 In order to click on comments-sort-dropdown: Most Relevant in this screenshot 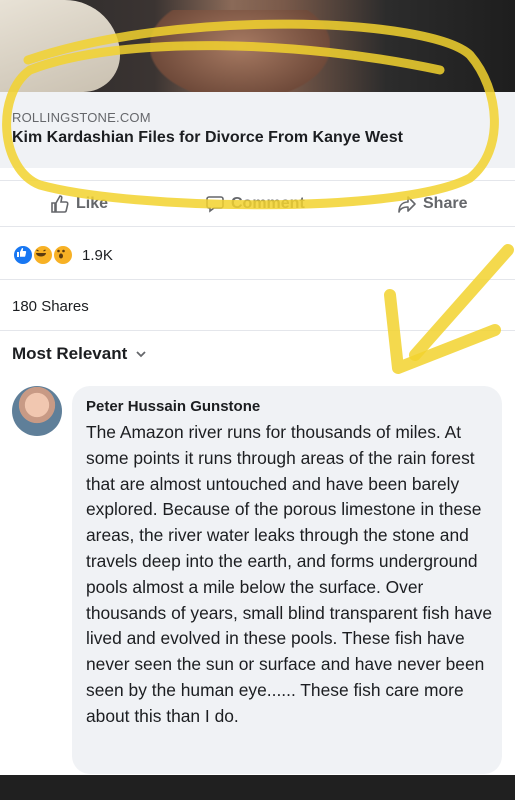, I will do `click(79, 354)`.